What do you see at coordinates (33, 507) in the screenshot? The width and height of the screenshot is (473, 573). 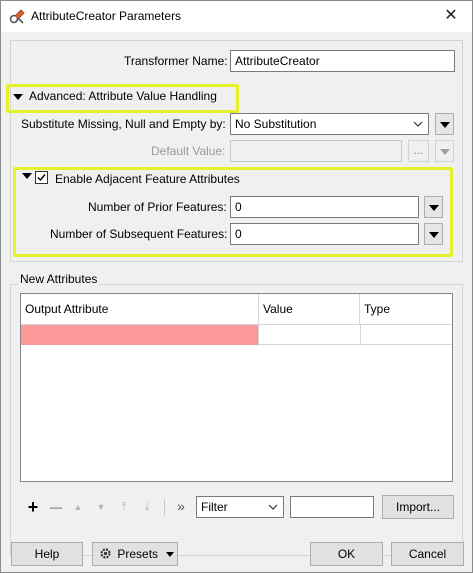 I see `add-row-icon: +` at bounding box center [33, 507].